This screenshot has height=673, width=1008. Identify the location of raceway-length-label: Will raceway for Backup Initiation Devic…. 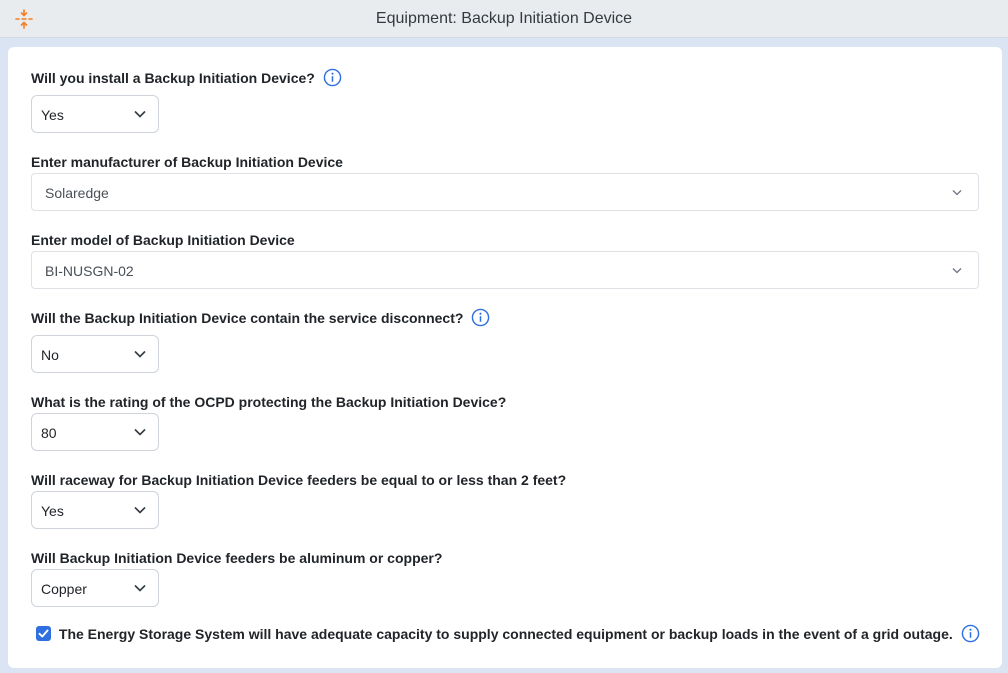
(299, 480).